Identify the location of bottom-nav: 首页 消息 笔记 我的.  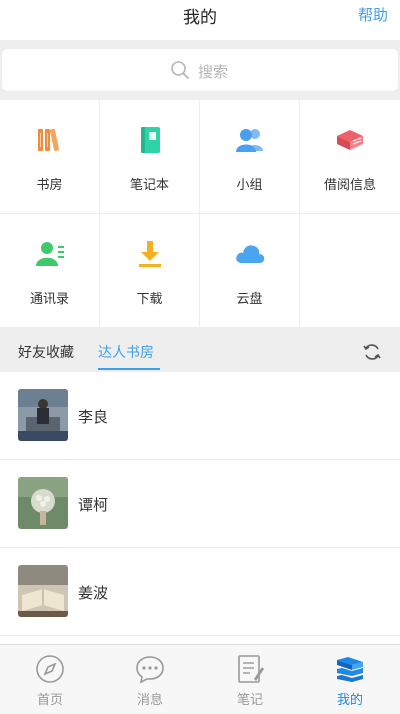
(200, 679).